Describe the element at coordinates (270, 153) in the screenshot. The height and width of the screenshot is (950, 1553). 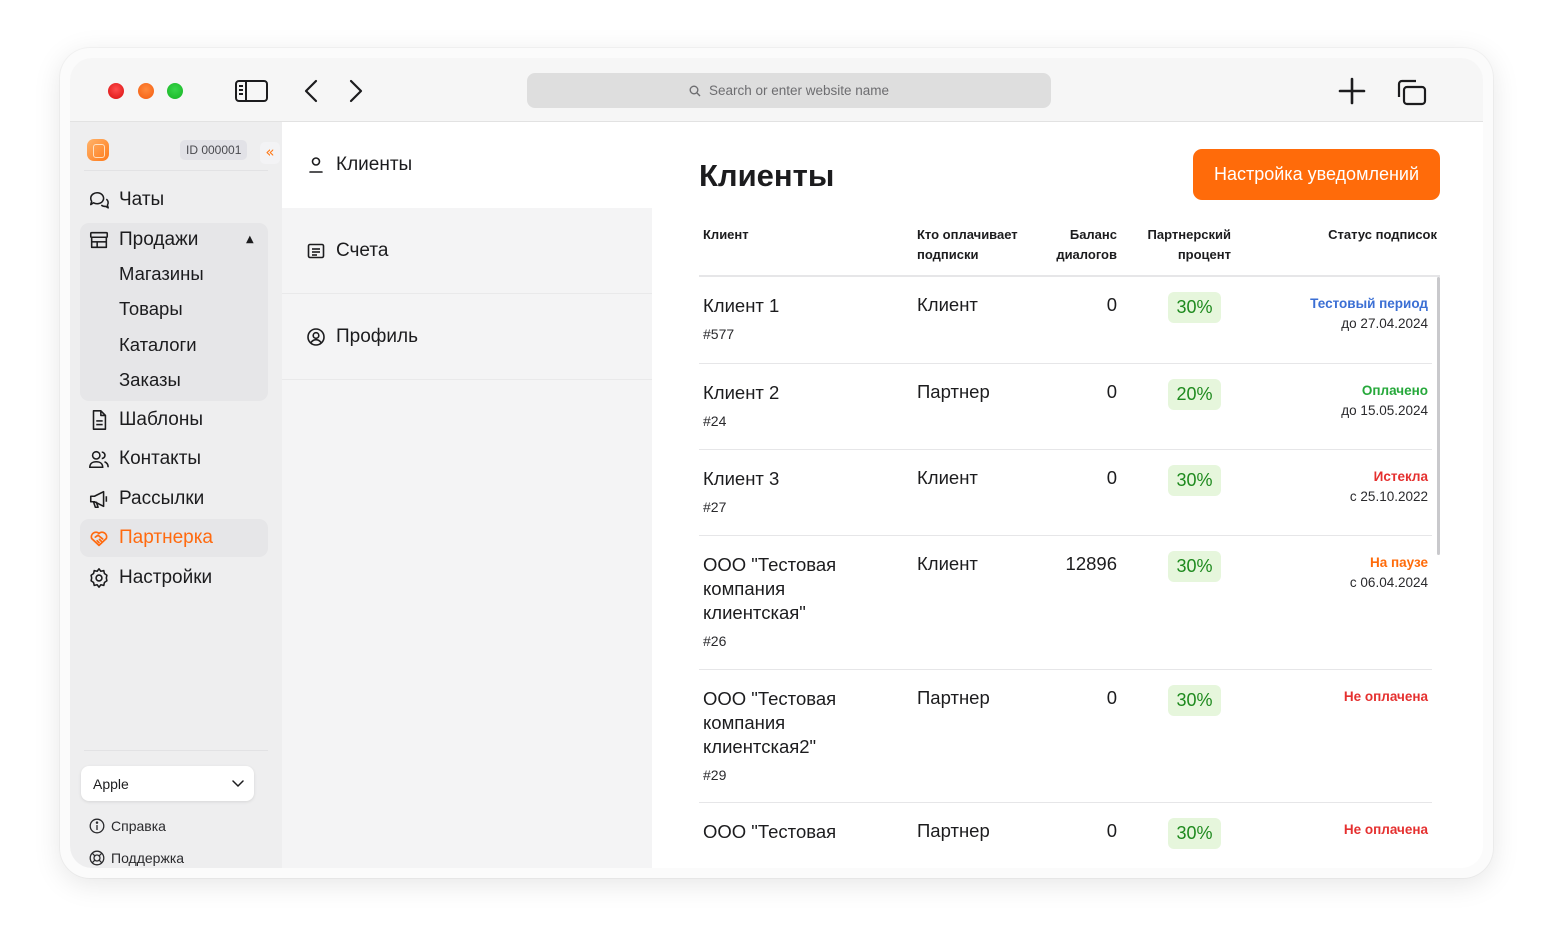
I see `collapse-sidebar-button: «` at that location.